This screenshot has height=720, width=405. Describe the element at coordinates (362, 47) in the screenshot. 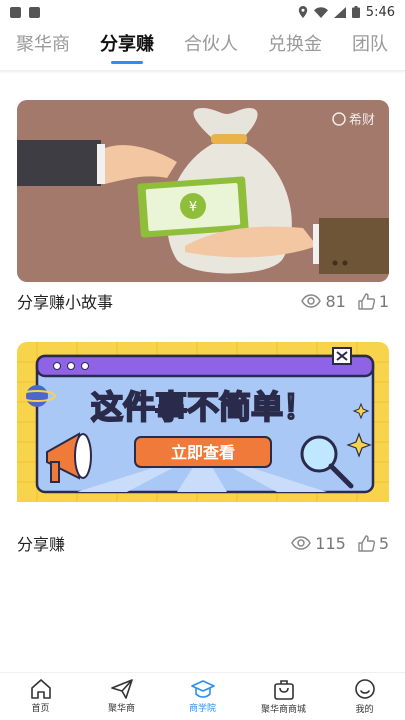

I see `tab-tuandui: 团队` at that location.